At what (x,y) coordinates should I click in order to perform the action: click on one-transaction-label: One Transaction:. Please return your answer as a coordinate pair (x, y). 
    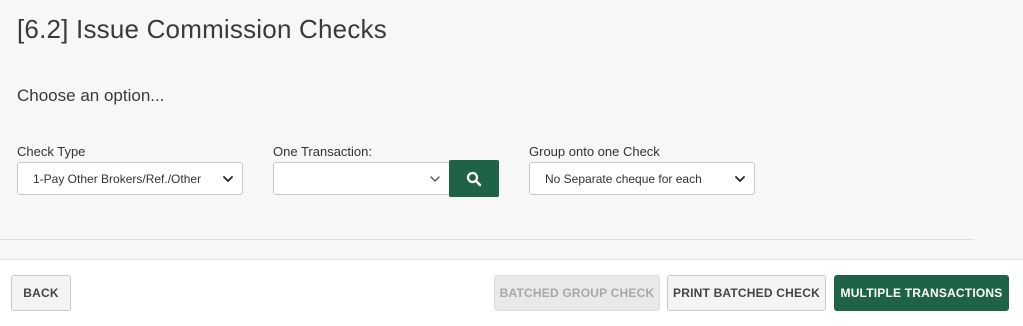
    Looking at the image, I should click on (322, 151).